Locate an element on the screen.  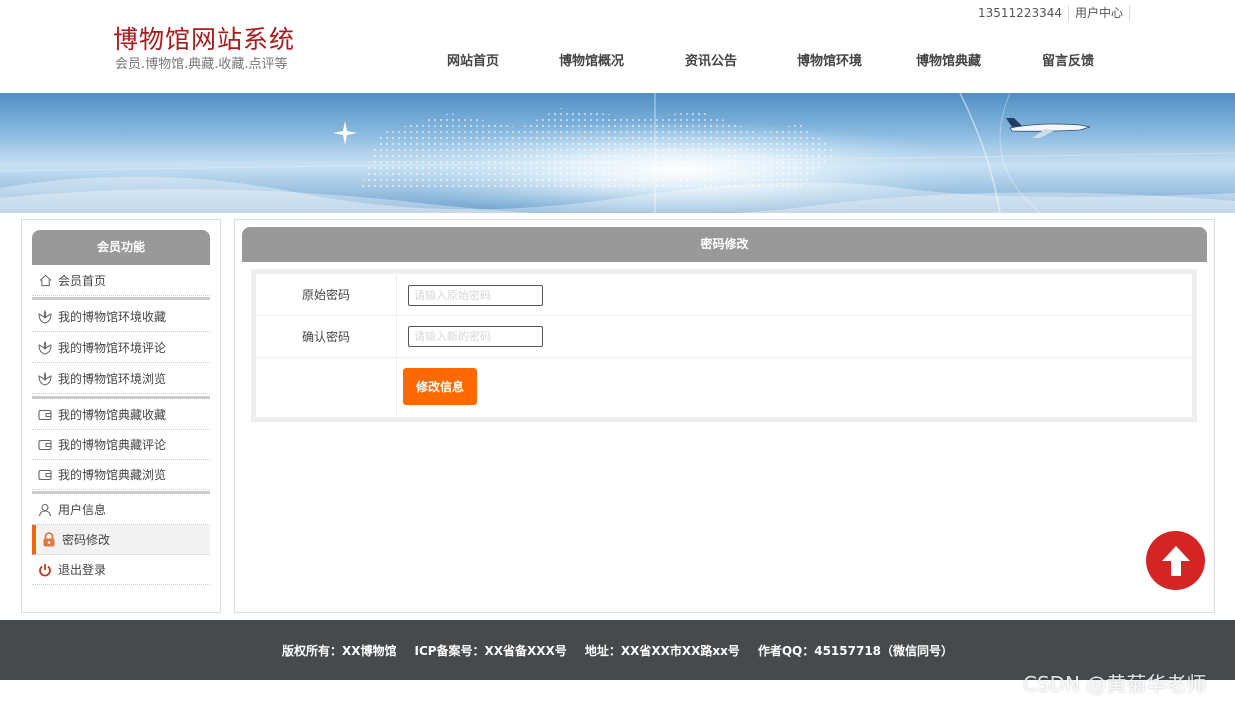
home-icon is located at coordinates (45, 281).